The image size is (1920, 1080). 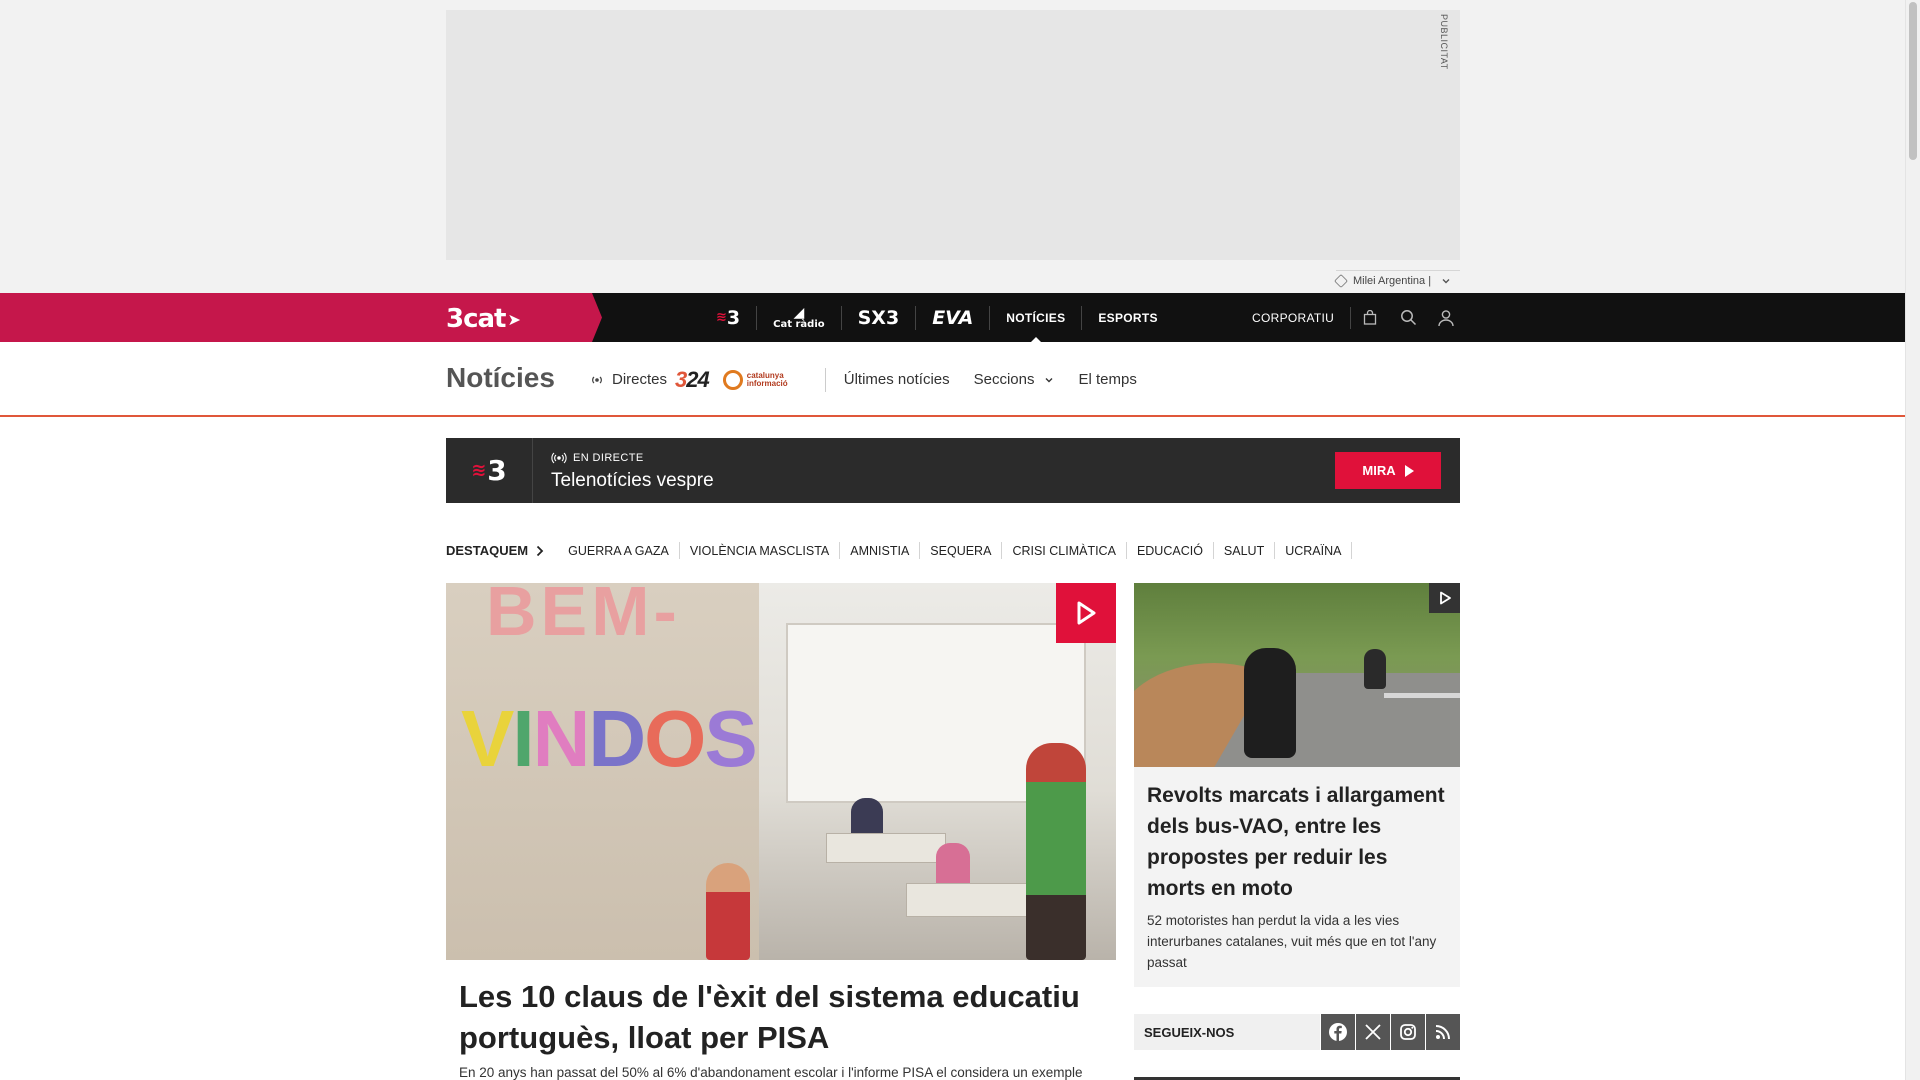 I want to click on cartoon-boy-figure, so click(x=728, y=911).